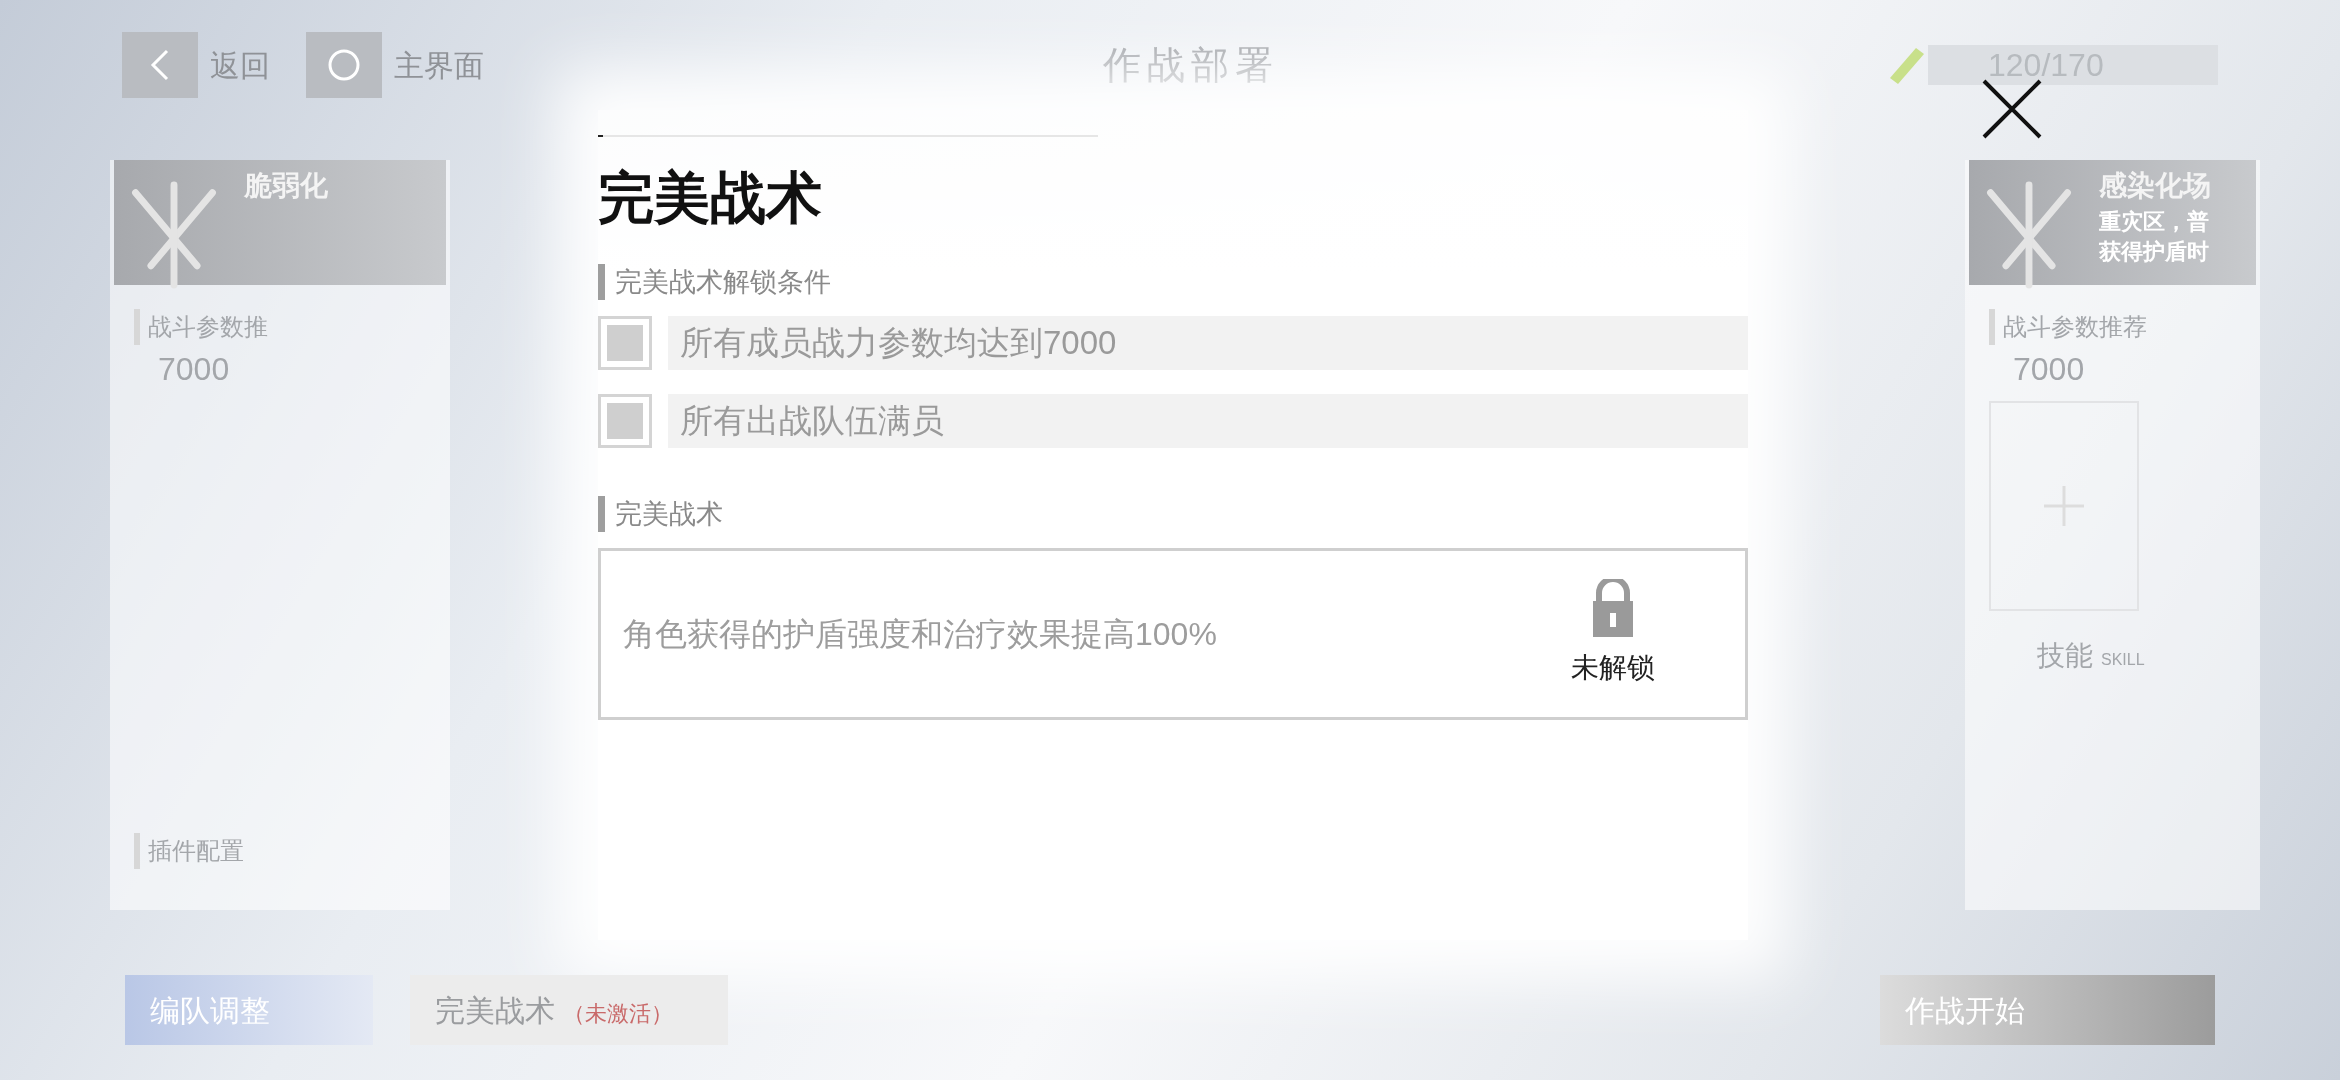 This screenshot has height=1080, width=2340. Describe the element at coordinates (2012, 109) in the screenshot. I see `close-icon` at that location.